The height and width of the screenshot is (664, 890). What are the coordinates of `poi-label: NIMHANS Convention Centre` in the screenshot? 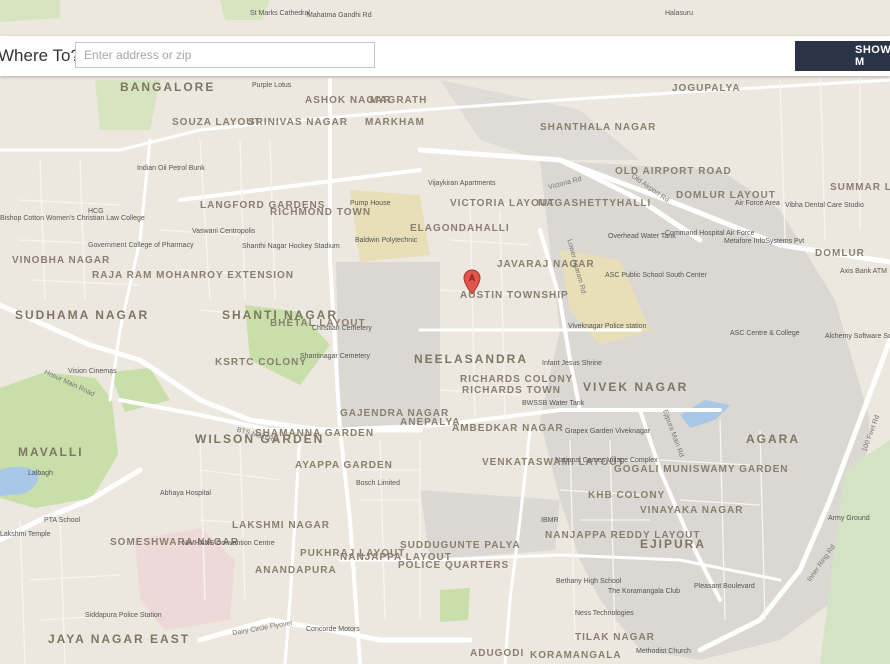 It's located at (228, 543).